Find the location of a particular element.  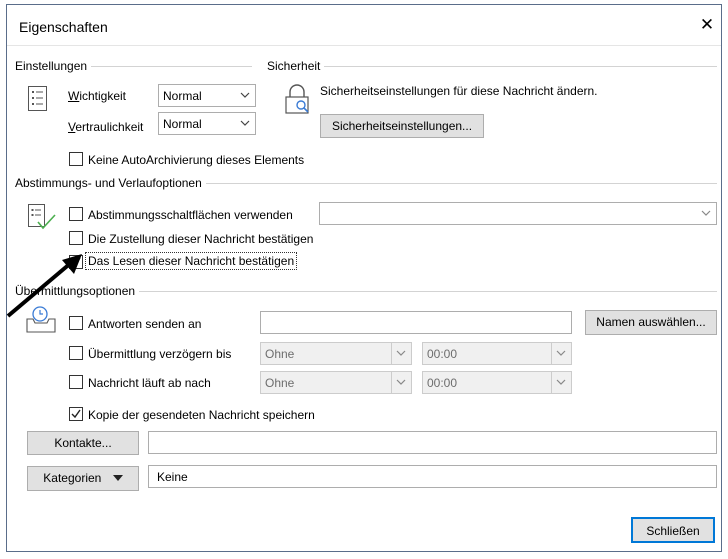

security-group-label: Sicherheit is located at coordinates (296, 66).